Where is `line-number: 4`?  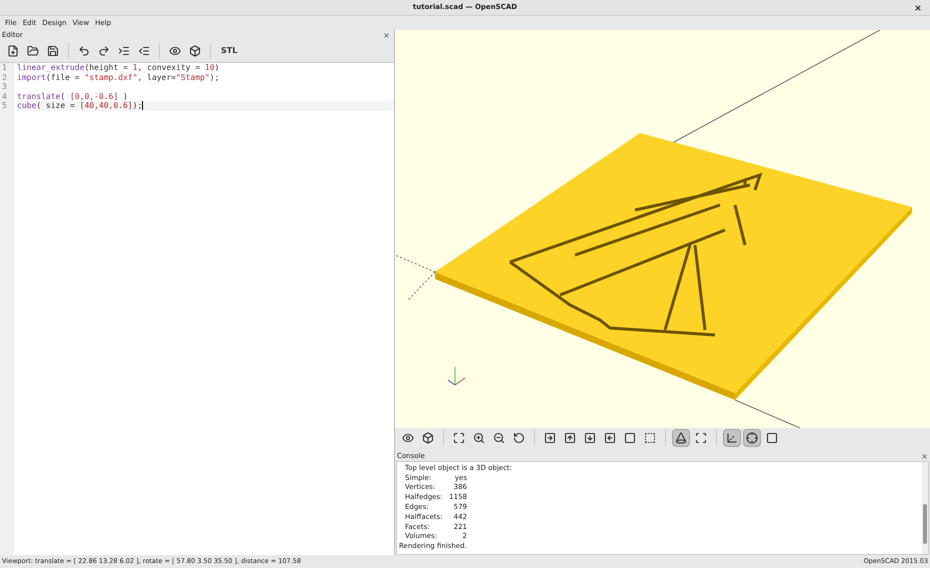 line-number: 4 is located at coordinates (4, 96).